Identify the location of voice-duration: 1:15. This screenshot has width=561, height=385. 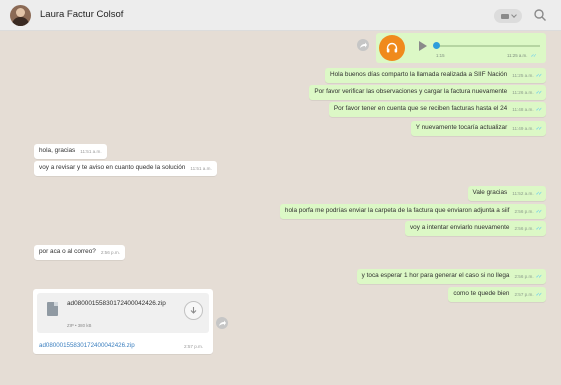
(440, 55).